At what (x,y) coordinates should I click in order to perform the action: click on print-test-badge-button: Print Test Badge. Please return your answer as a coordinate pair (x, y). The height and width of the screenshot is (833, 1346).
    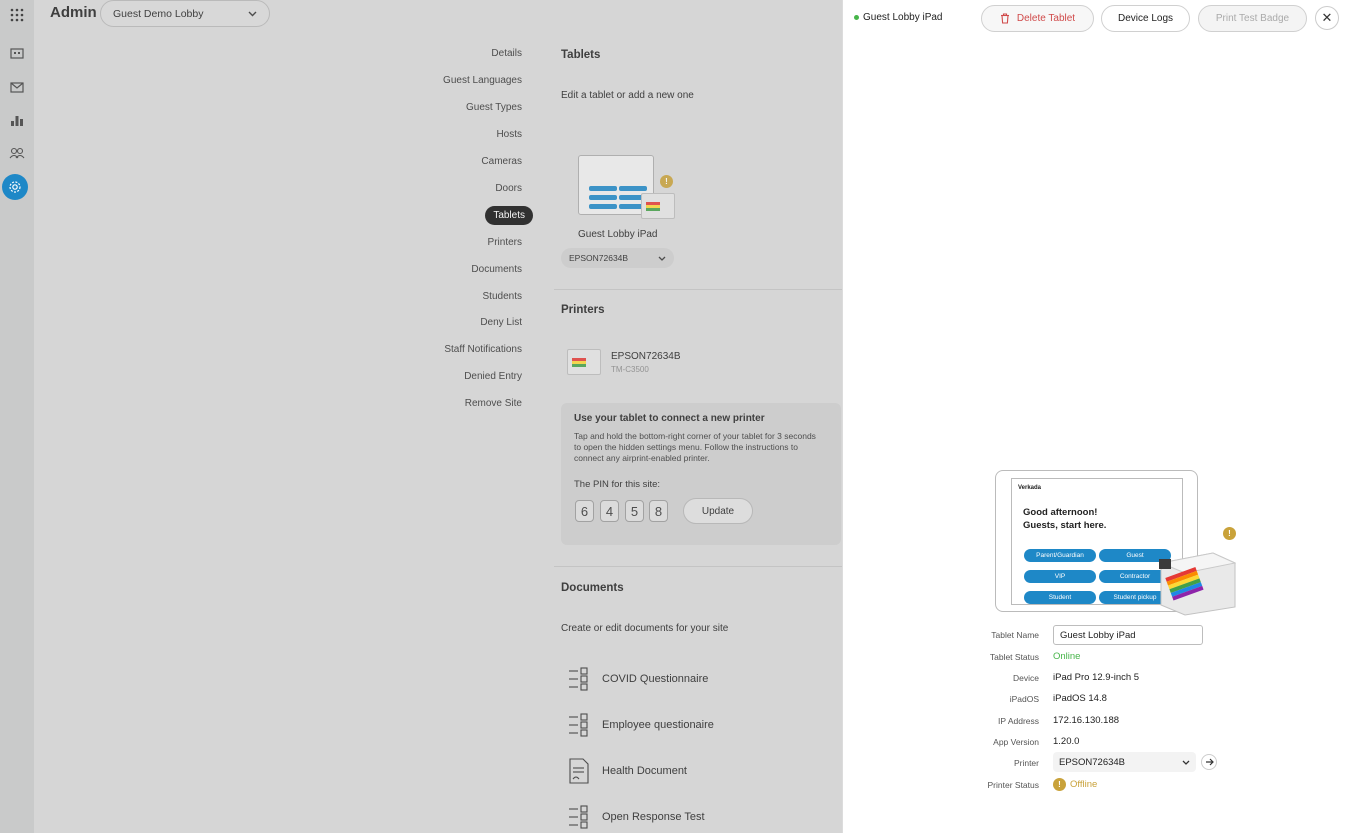
    Looking at the image, I should click on (1252, 18).